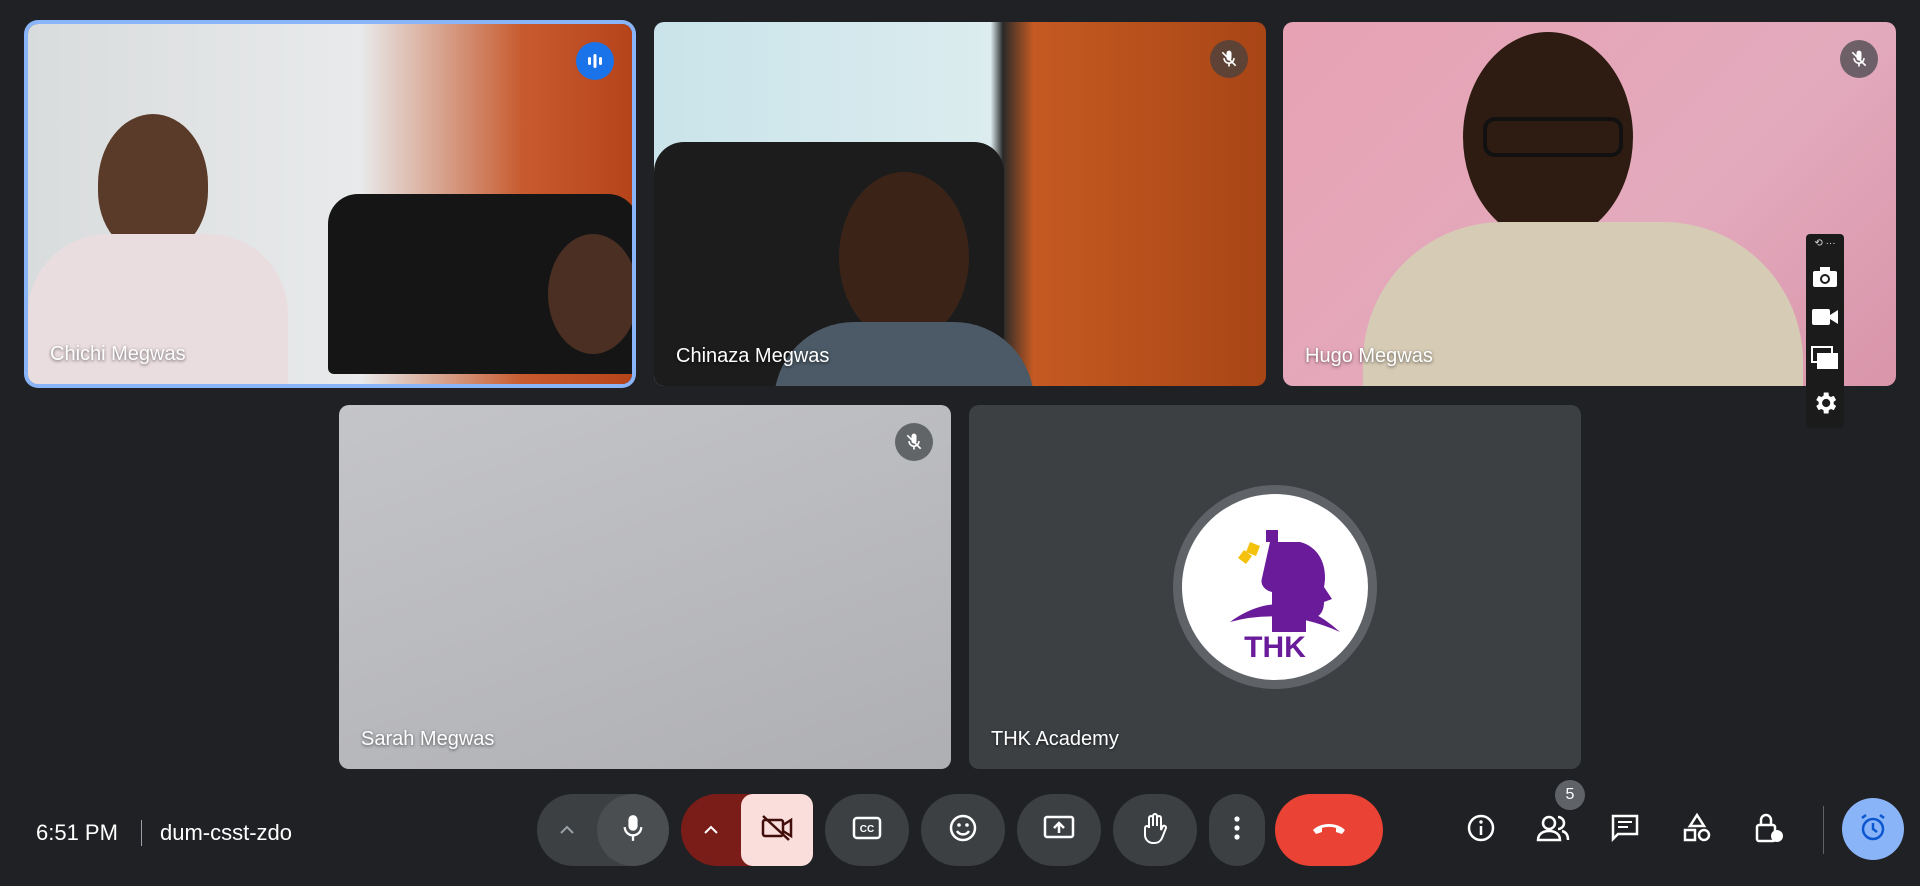 This screenshot has width=1920, height=886. Describe the element at coordinates (1369, 356) in the screenshot. I see `participant-name: Hugo Megwas` at that location.